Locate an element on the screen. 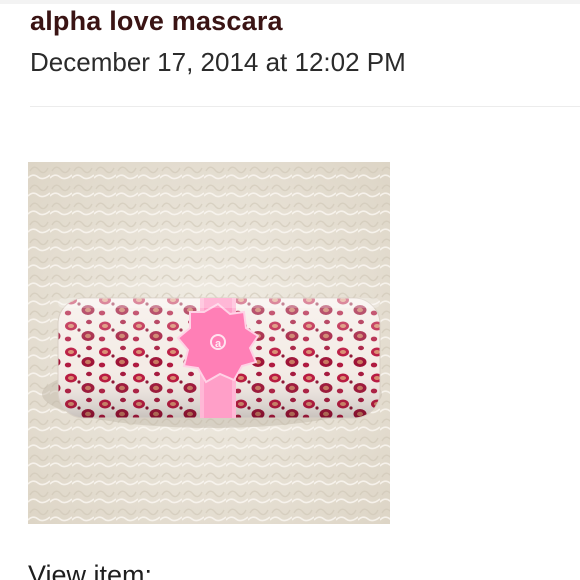 The image size is (580, 580). top-border is located at coordinates (290, 2).